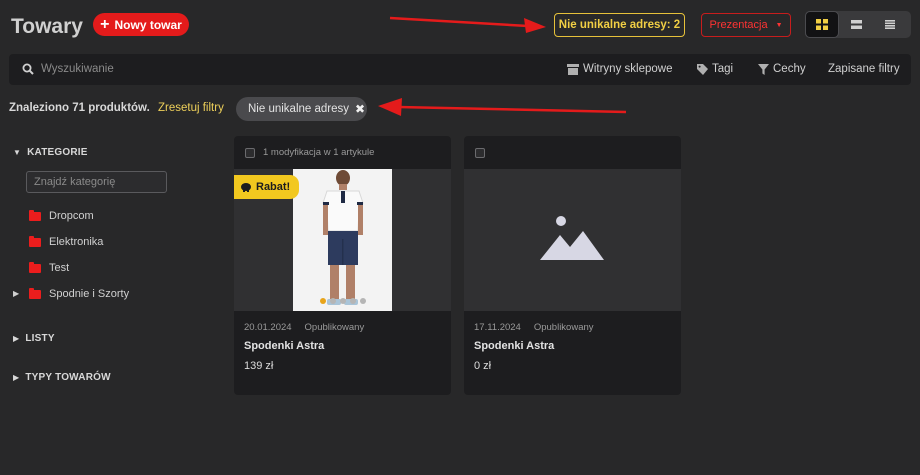  Describe the element at coordinates (17, 152) in the screenshot. I see `caret-down-icon: ▼` at that location.